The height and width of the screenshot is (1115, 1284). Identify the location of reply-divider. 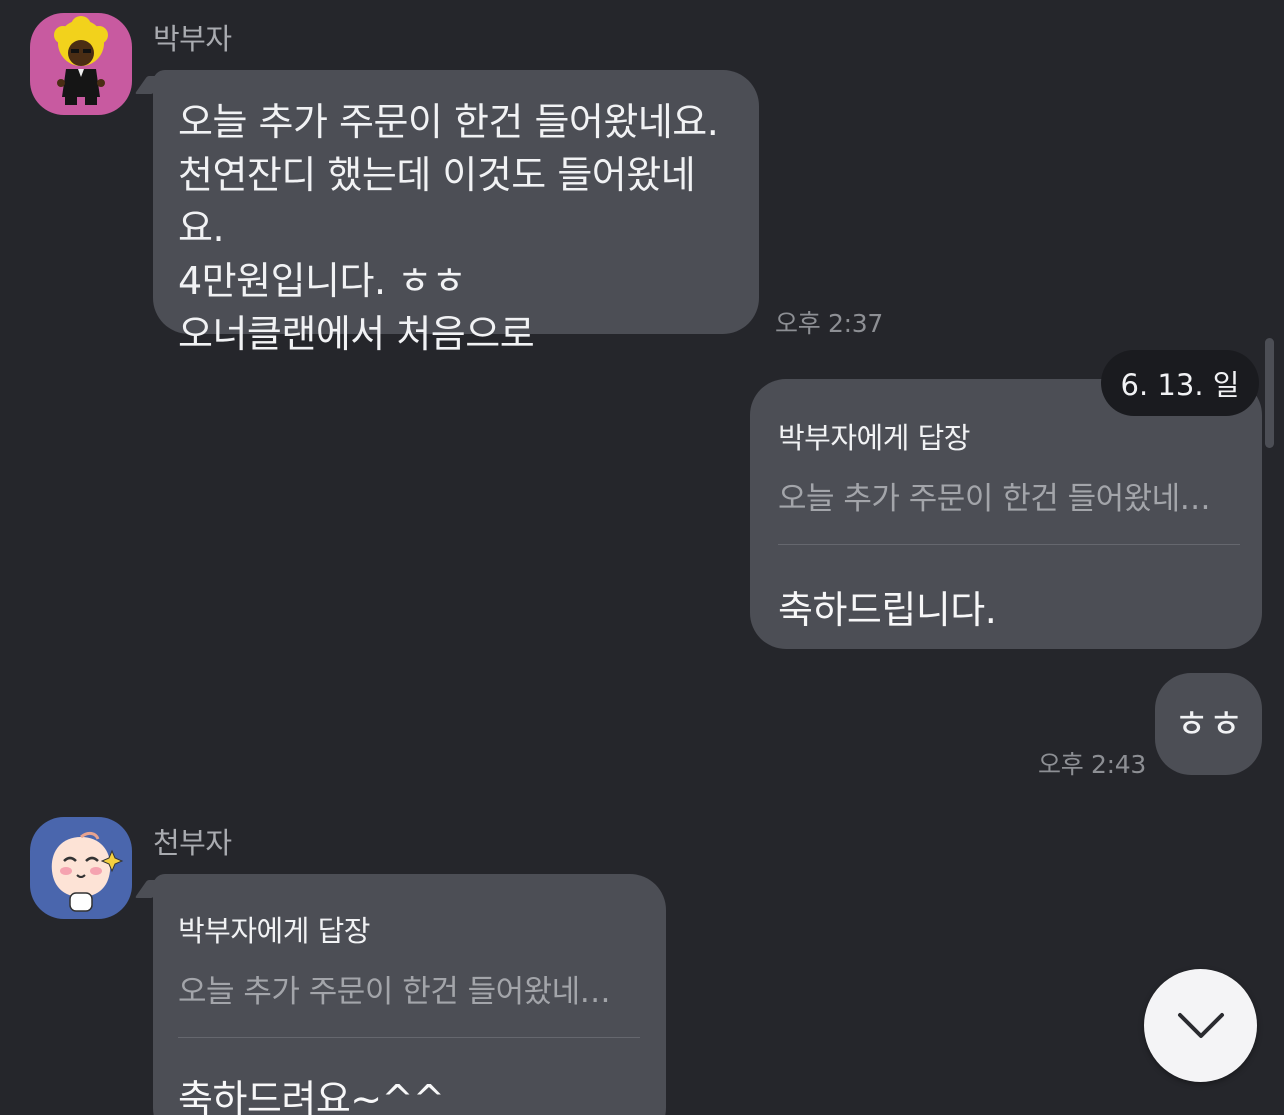
(1009, 544).